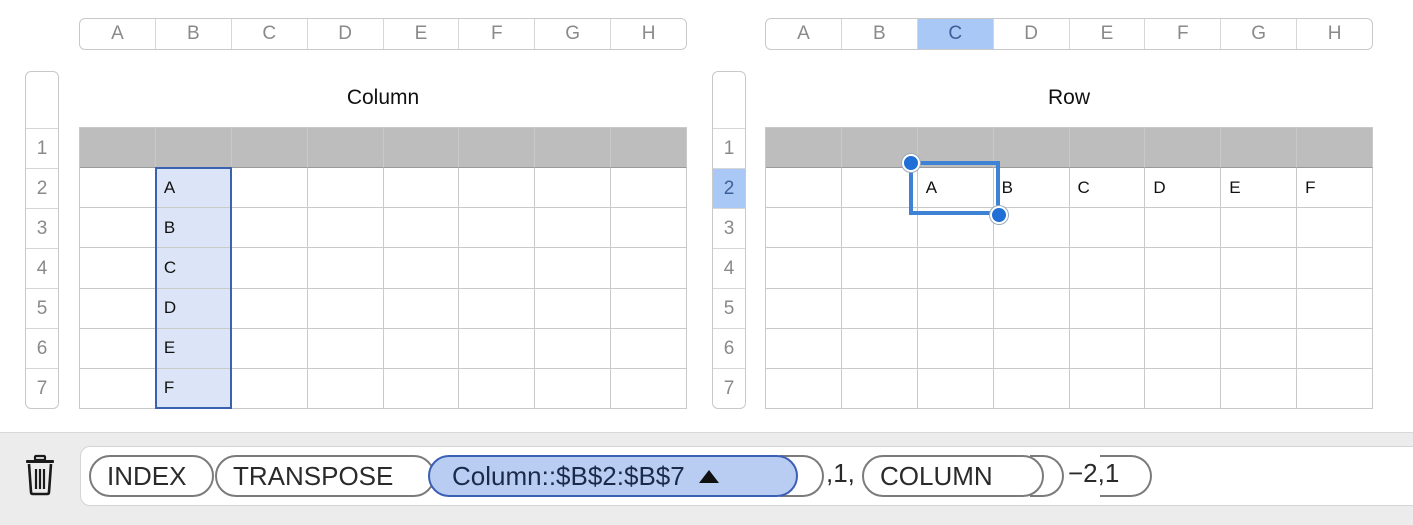 This screenshot has width=1413, height=525. I want to click on table-cell: E, so click(1259, 188).